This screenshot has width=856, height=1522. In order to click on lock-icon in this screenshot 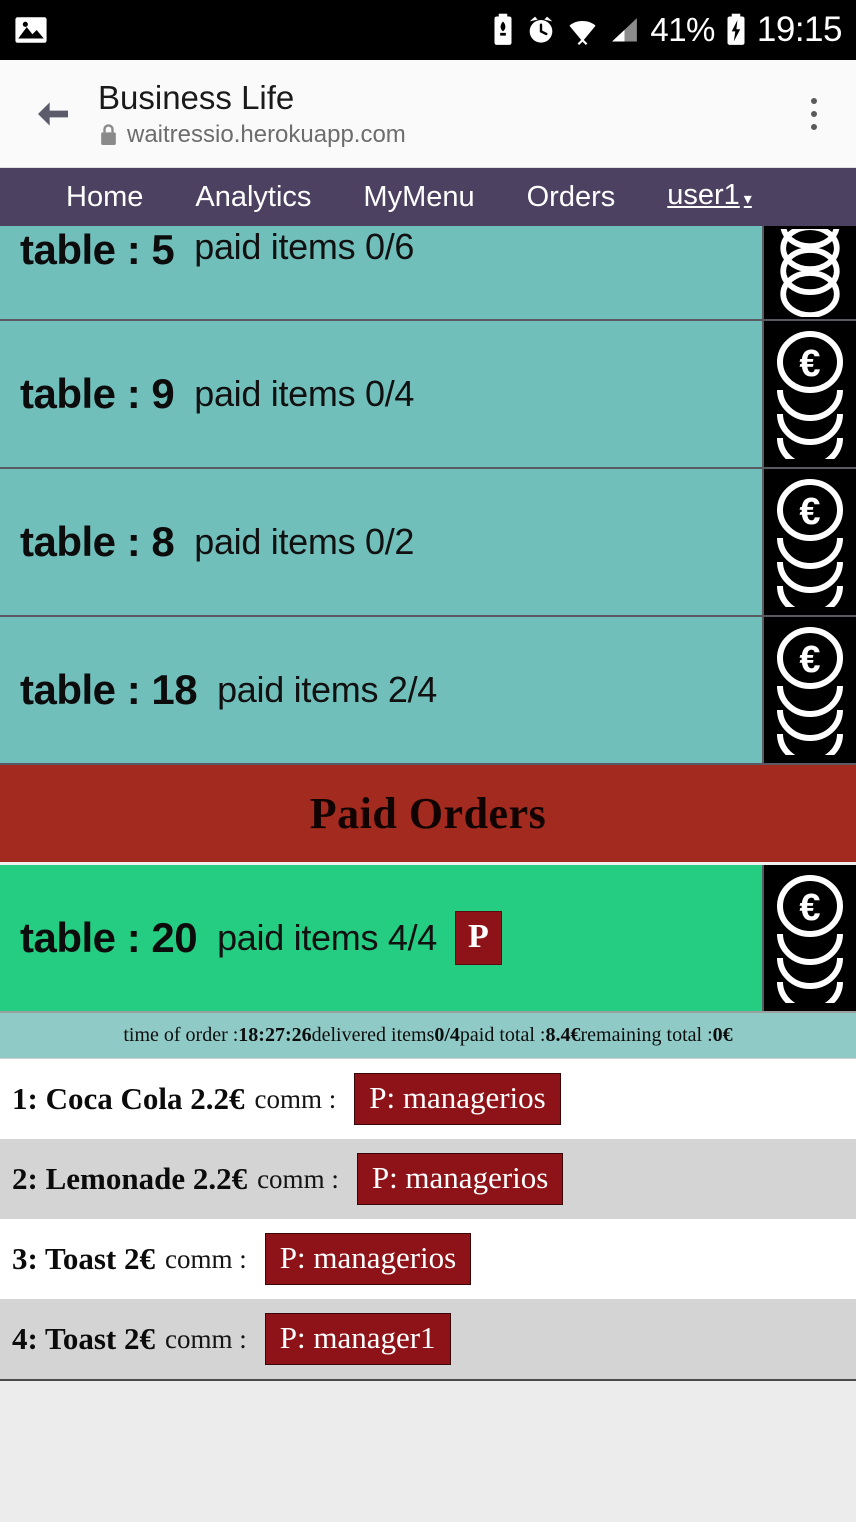, I will do `click(108, 134)`.